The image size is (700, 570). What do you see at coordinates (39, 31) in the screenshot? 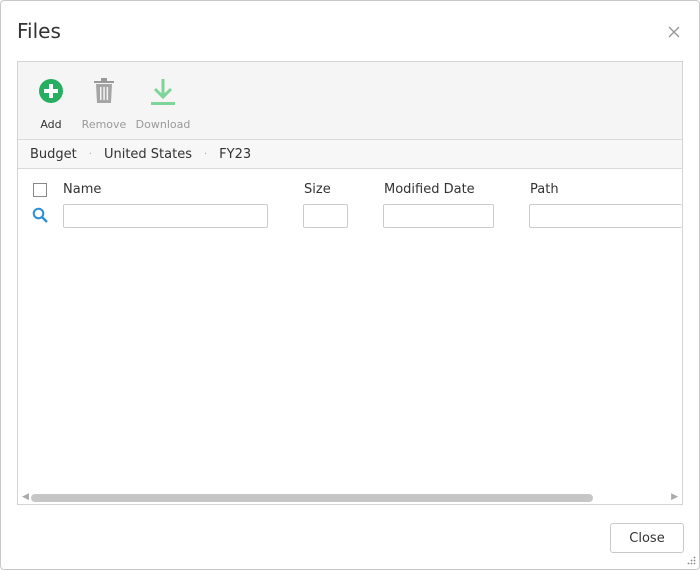
I see `dialog-title: Files` at bounding box center [39, 31].